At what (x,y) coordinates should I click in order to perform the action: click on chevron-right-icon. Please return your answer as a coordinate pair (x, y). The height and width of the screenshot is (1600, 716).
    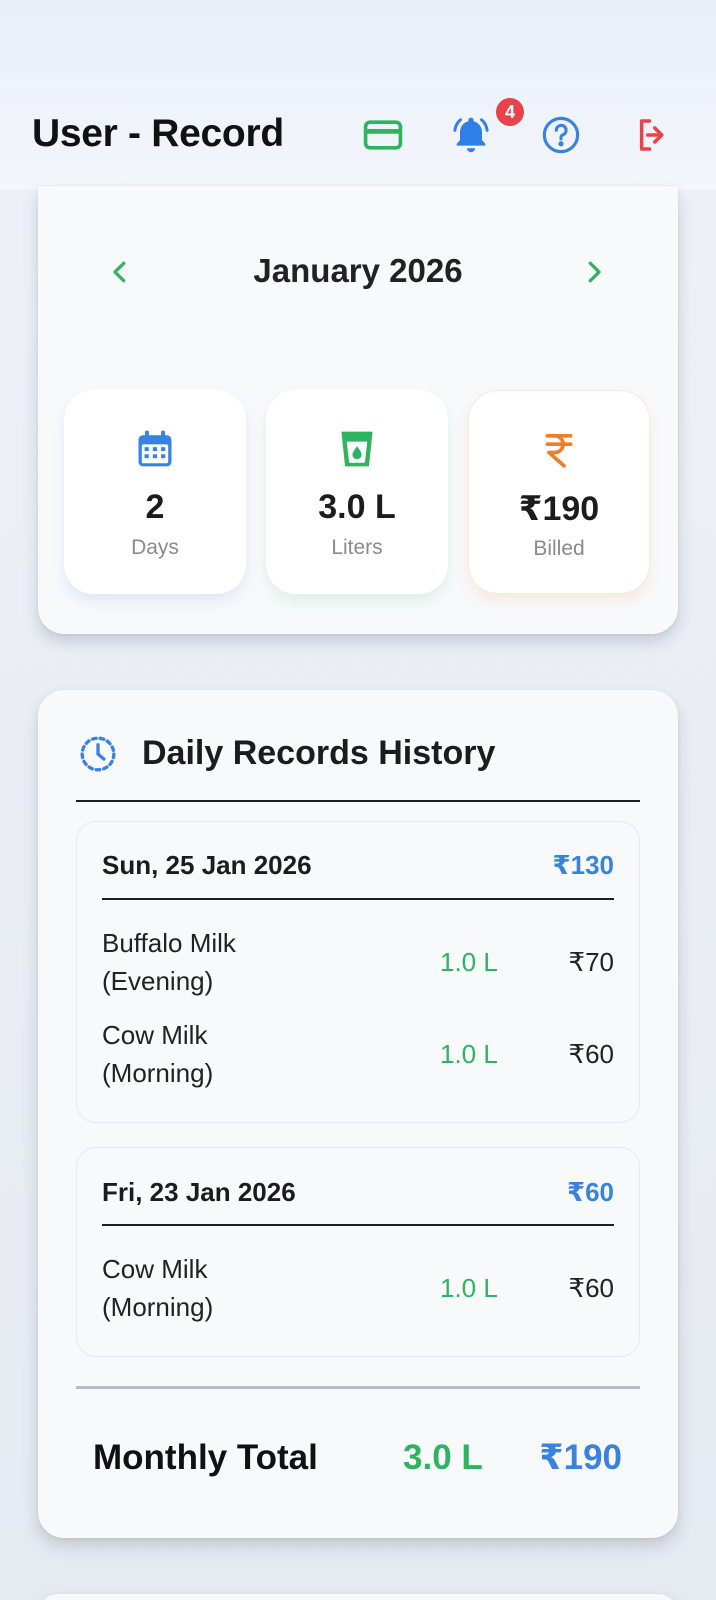
    Looking at the image, I should click on (594, 272).